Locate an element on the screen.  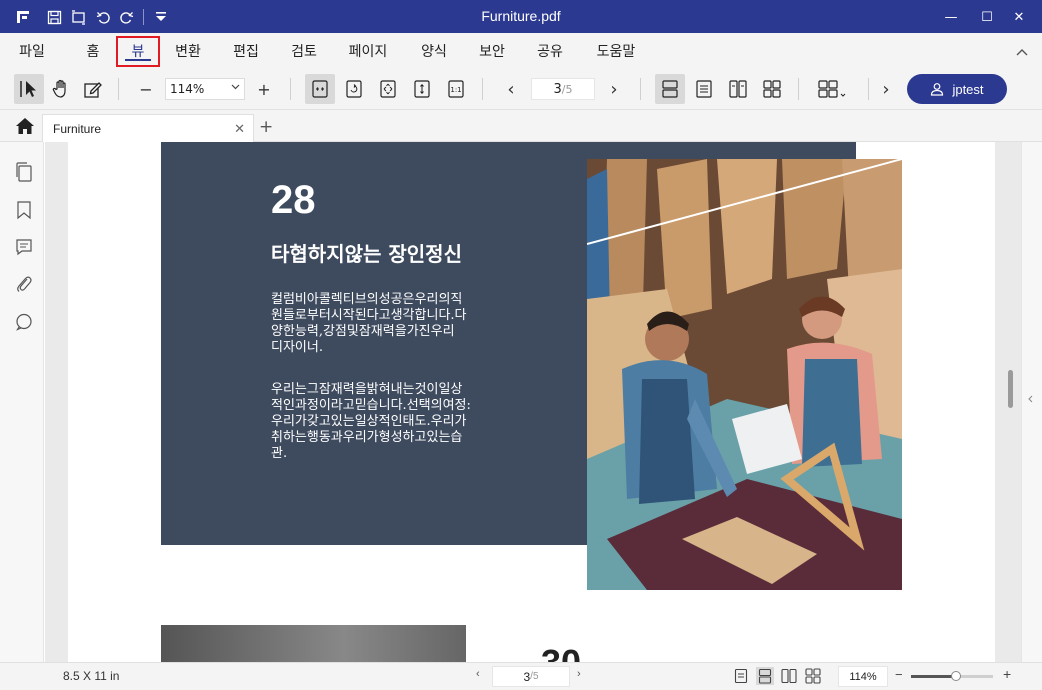
single-page-layout-button is located at coordinates (670, 89).